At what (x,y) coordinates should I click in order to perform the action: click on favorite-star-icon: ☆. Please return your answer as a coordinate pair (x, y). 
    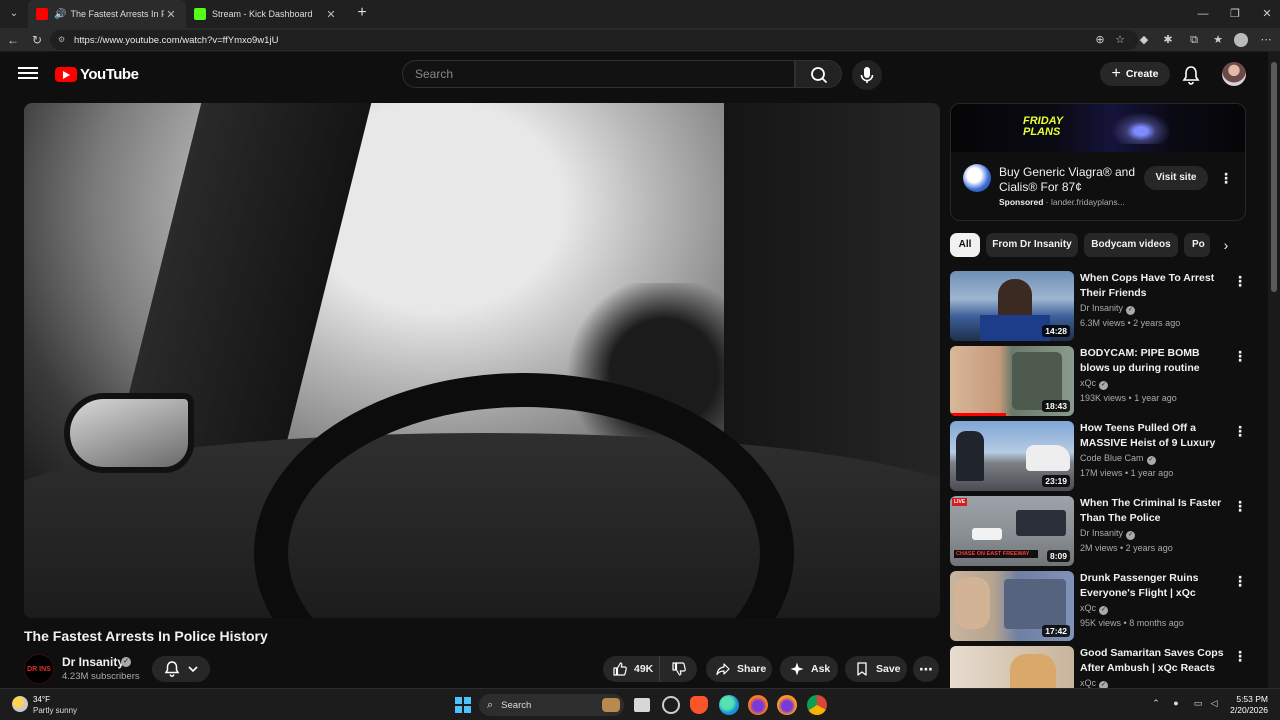
    Looking at the image, I should click on (1120, 40).